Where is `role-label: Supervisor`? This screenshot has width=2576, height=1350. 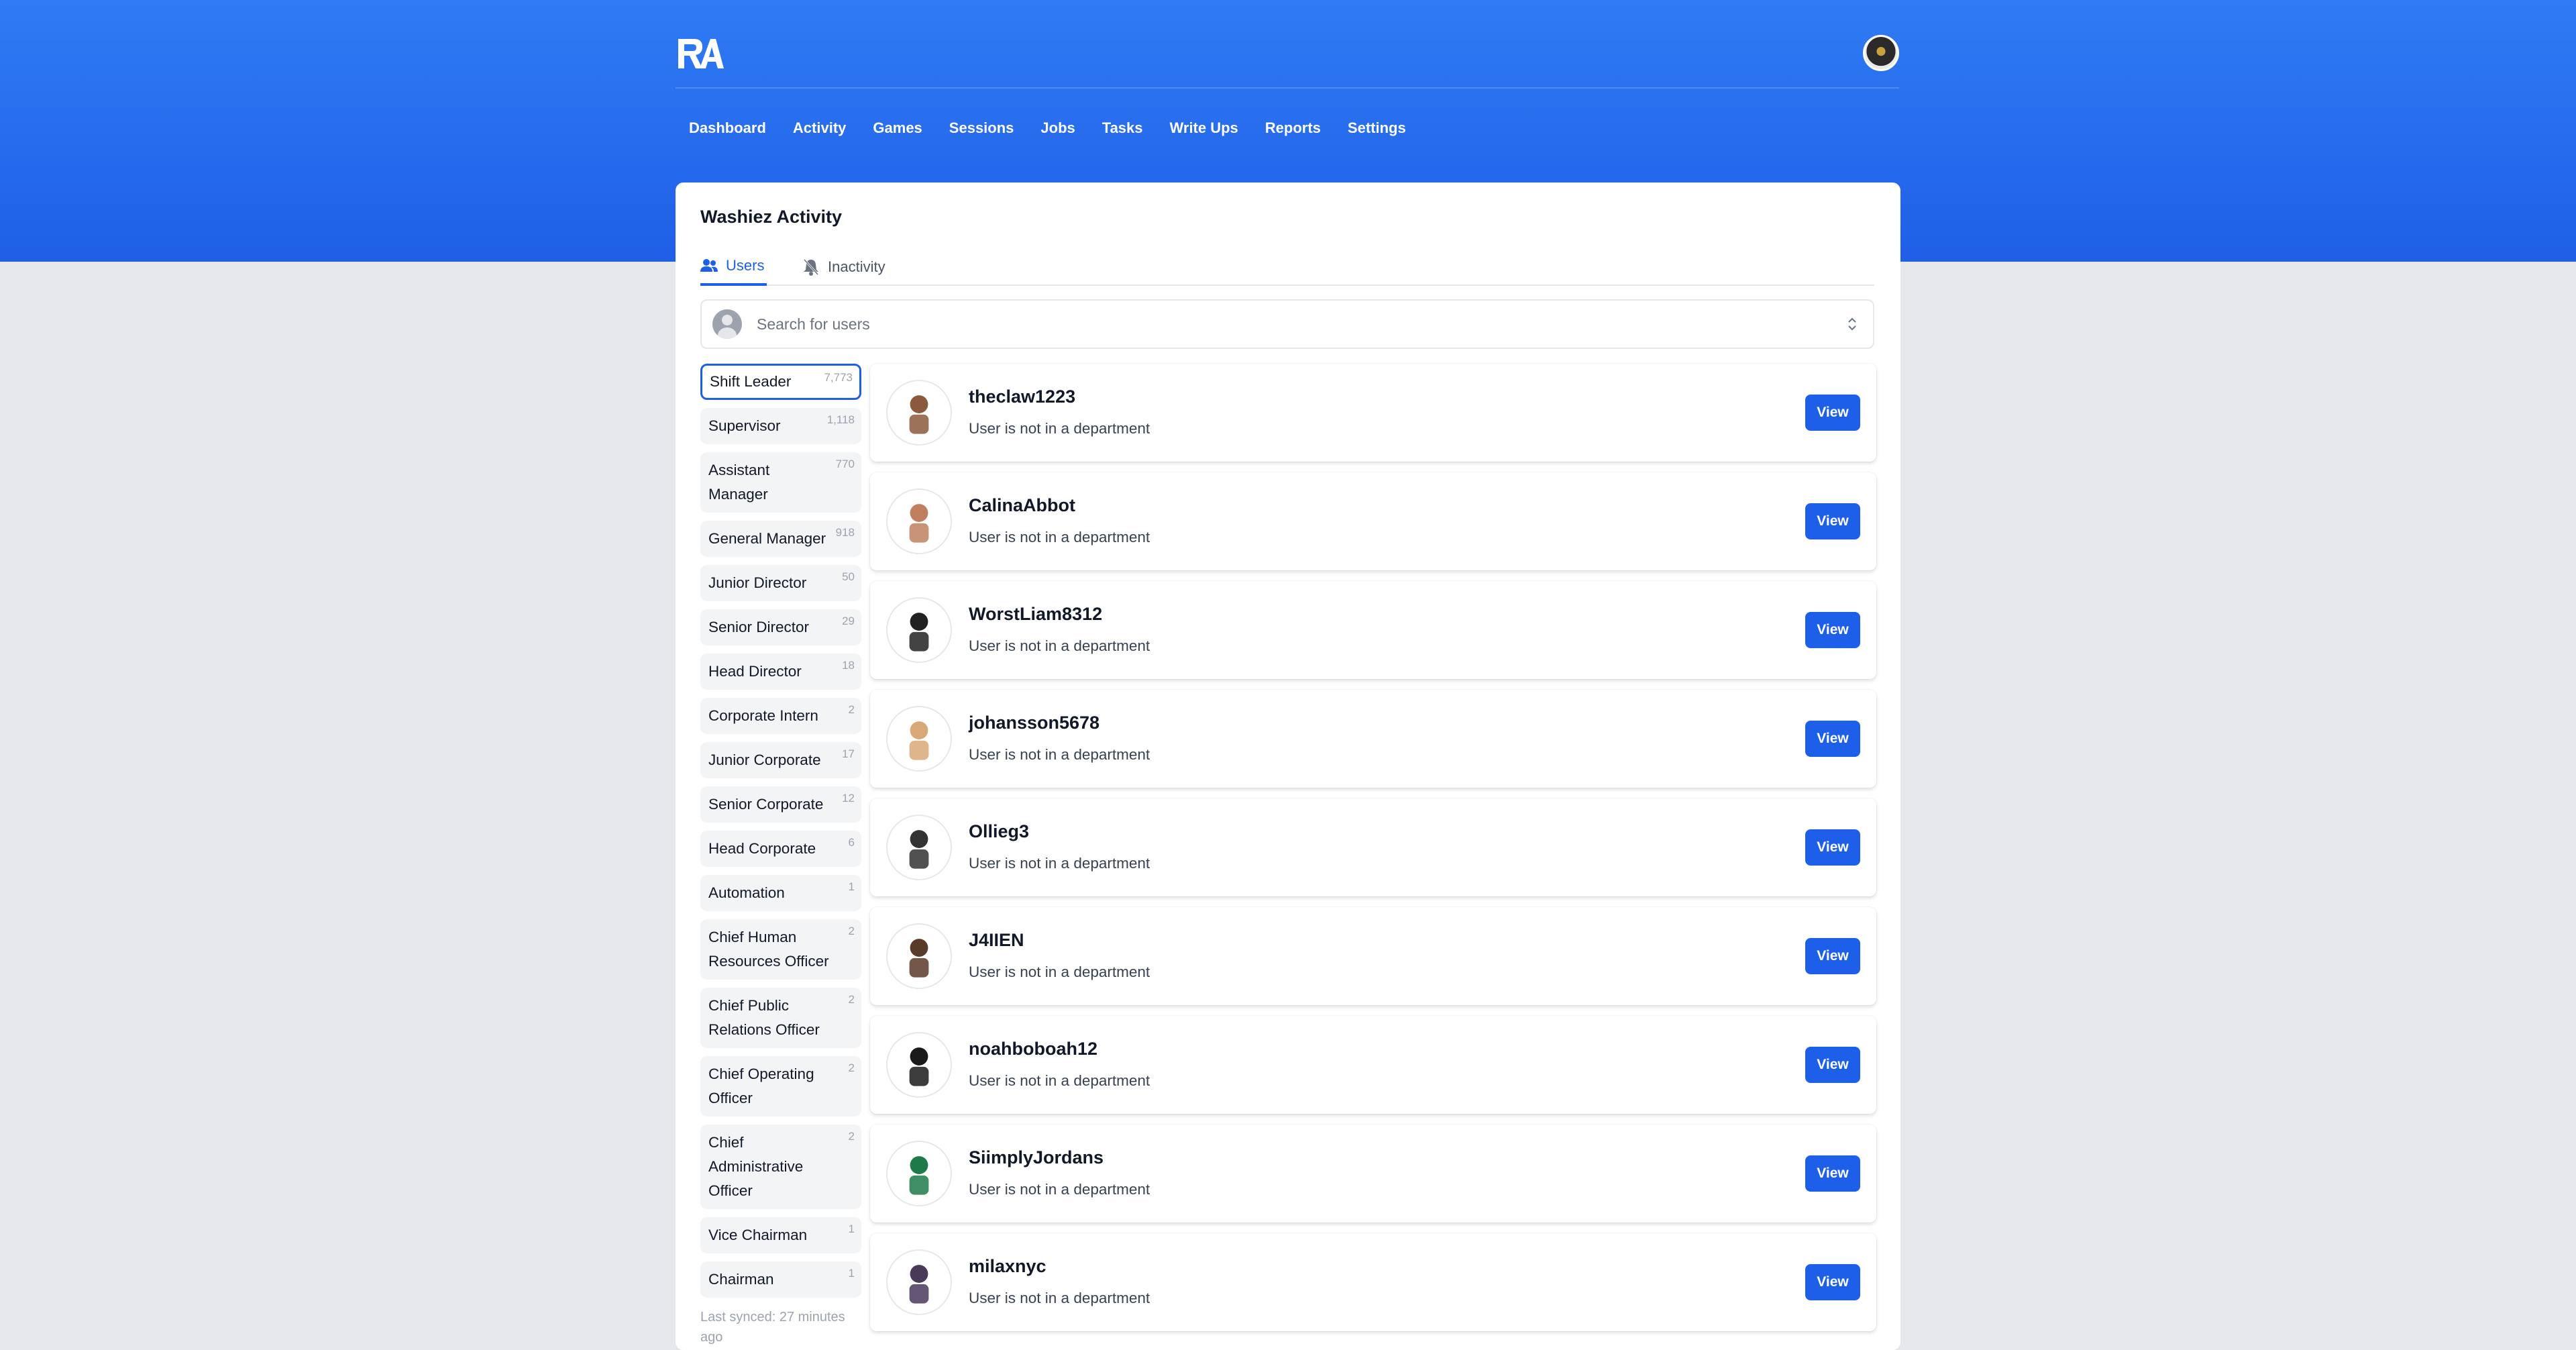 role-label: Supervisor is located at coordinates (744, 425).